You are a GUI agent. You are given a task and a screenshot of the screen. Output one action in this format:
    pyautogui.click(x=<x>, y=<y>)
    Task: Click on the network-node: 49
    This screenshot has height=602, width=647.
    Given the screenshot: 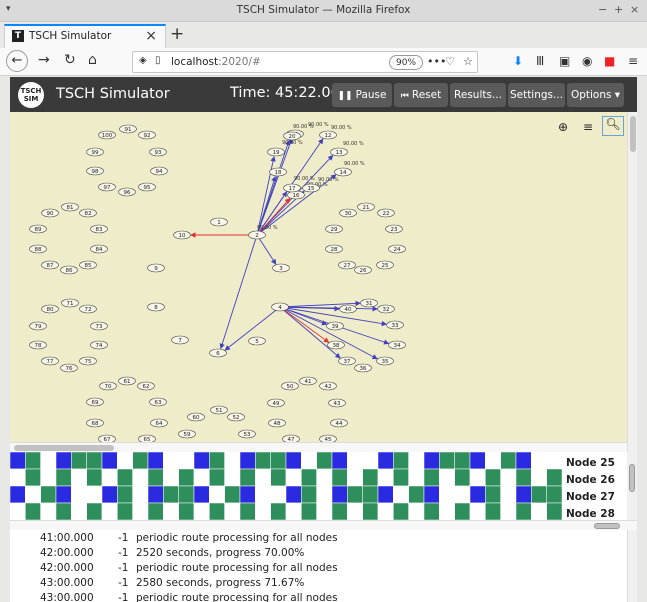 What is the action you would take?
    pyautogui.click(x=276, y=403)
    